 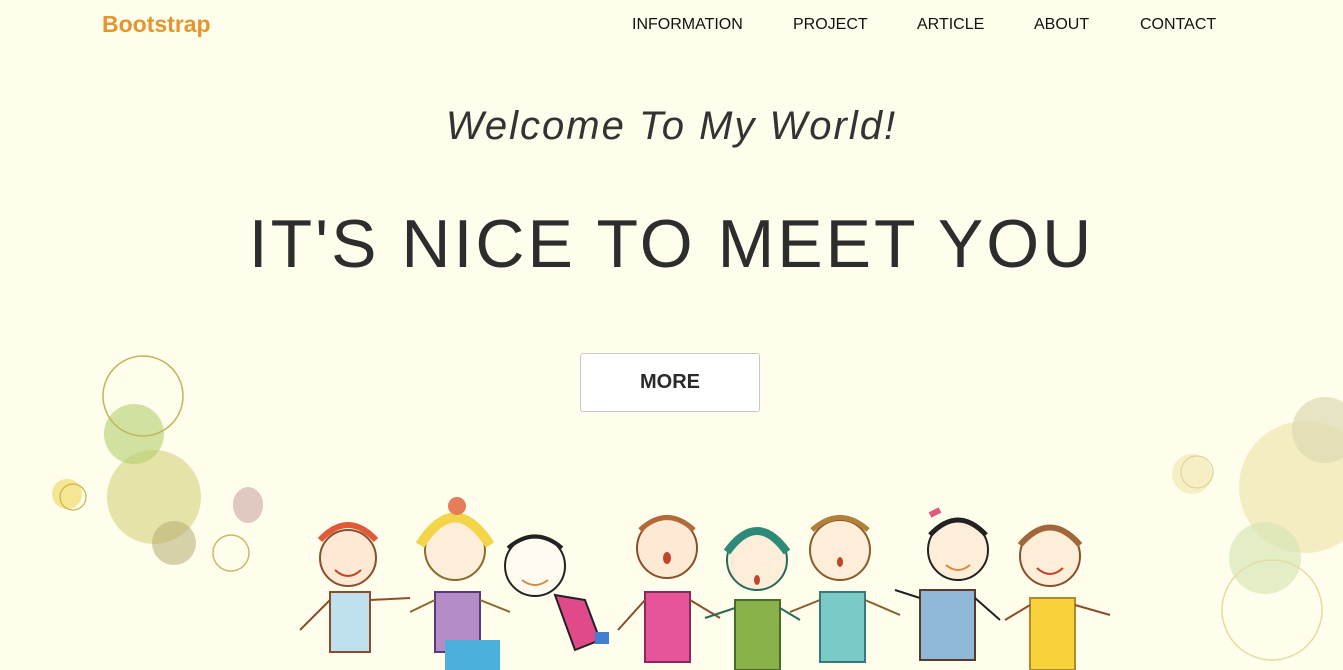 What do you see at coordinates (830, 25) in the screenshot?
I see `nav-project: PROJECT` at bounding box center [830, 25].